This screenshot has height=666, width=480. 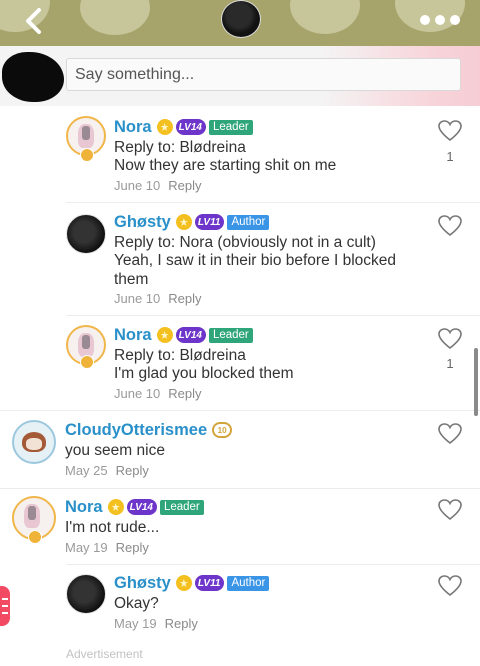 What do you see at coordinates (476, 382) in the screenshot?
I see `scrollbar` at bounding box center [476, 382].